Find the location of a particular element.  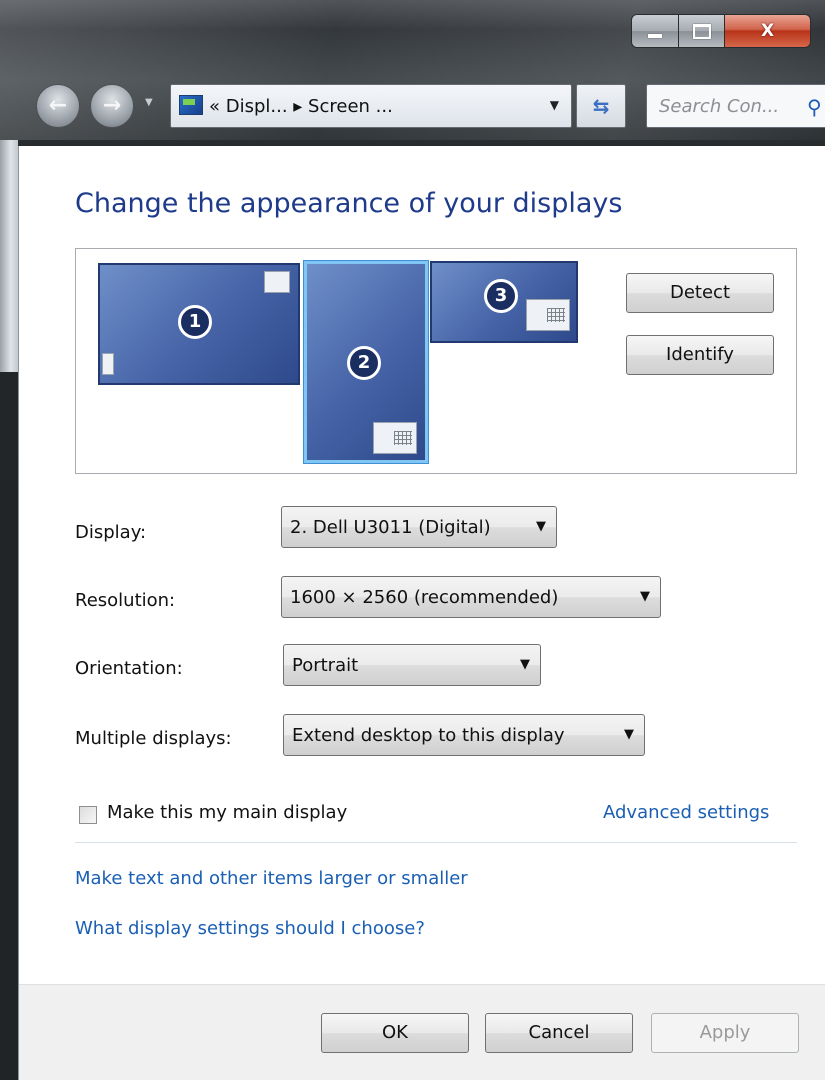

monitor-number-1: 1 is located at coordinates (195, 322).